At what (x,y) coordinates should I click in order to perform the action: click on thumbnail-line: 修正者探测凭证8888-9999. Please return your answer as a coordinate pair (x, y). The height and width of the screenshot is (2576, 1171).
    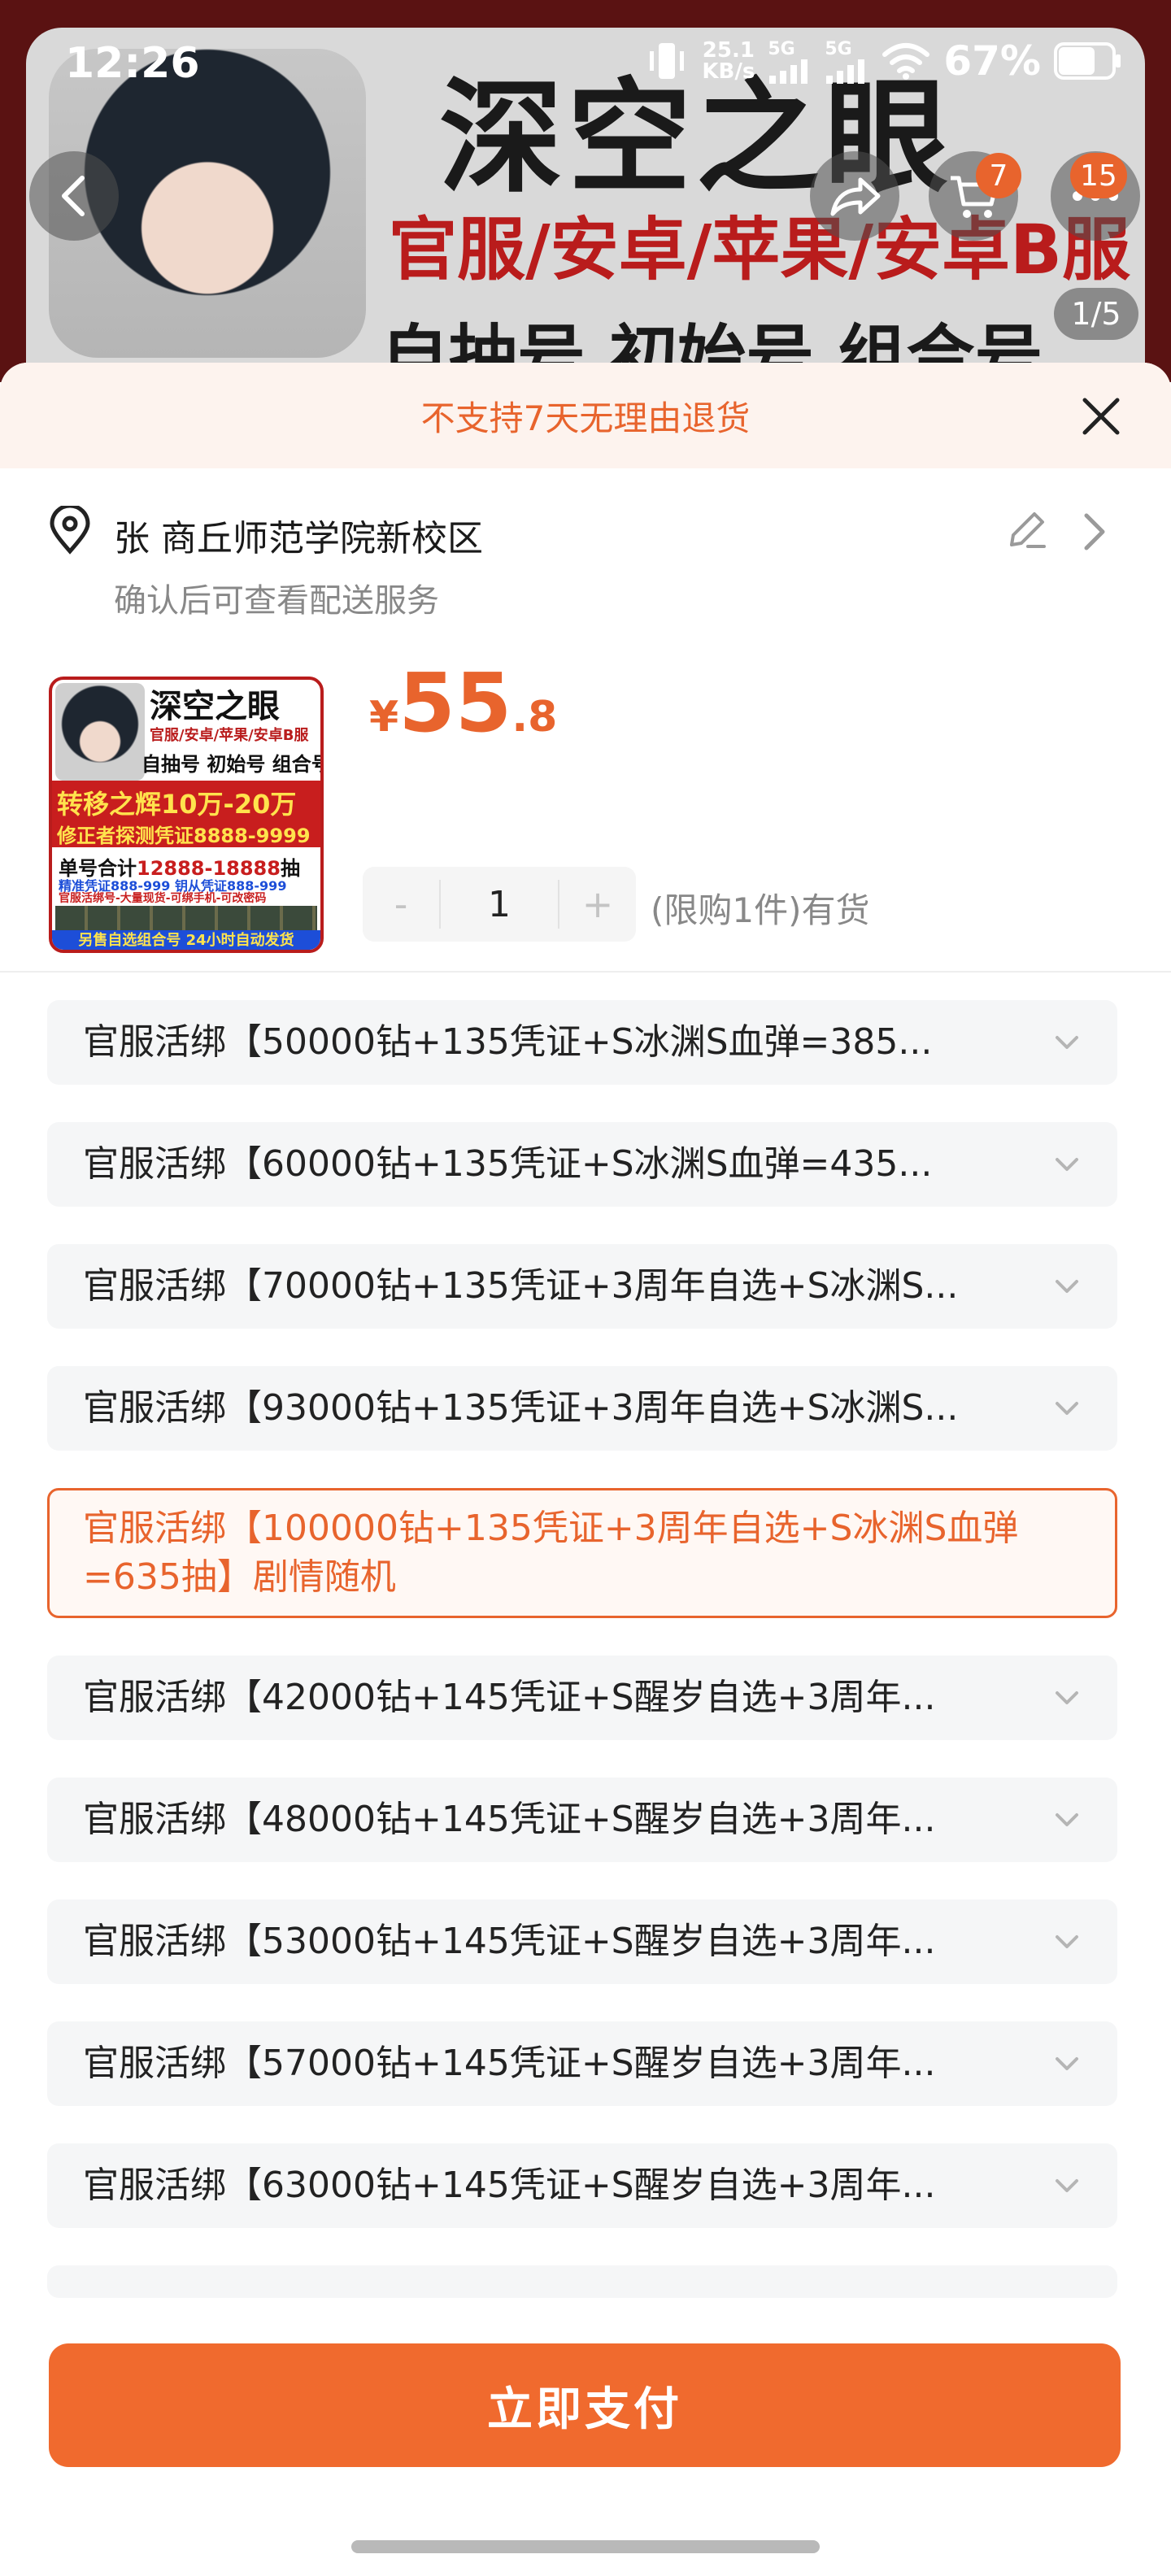
    Looking at the image, I should click on (184, 836).